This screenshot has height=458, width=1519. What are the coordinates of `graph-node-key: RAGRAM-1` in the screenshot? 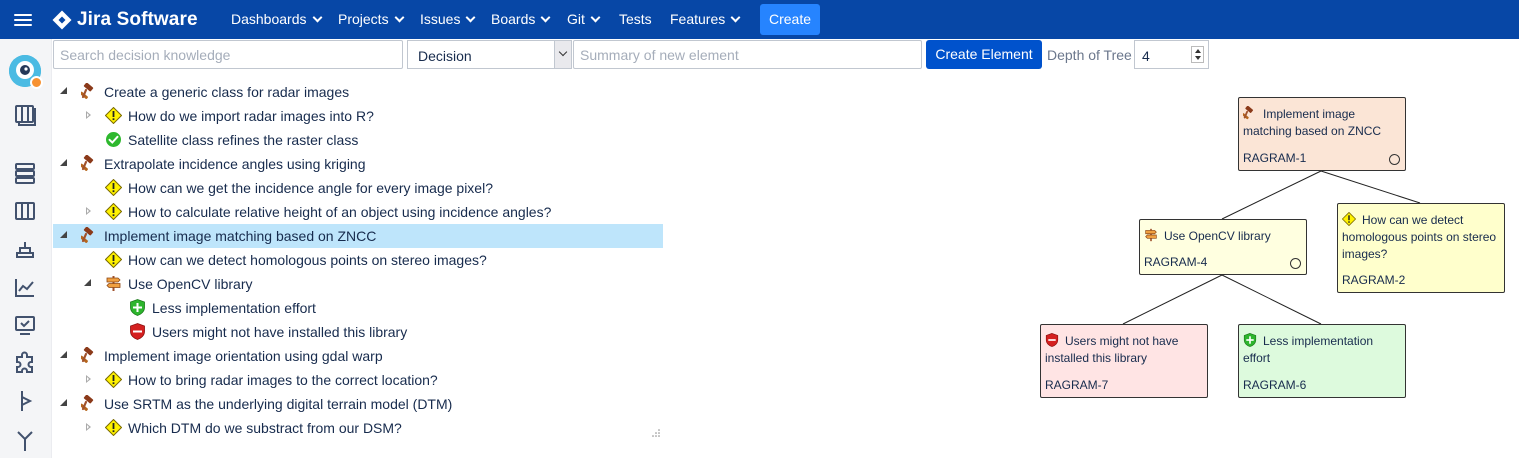 It's located at (1275, 158).